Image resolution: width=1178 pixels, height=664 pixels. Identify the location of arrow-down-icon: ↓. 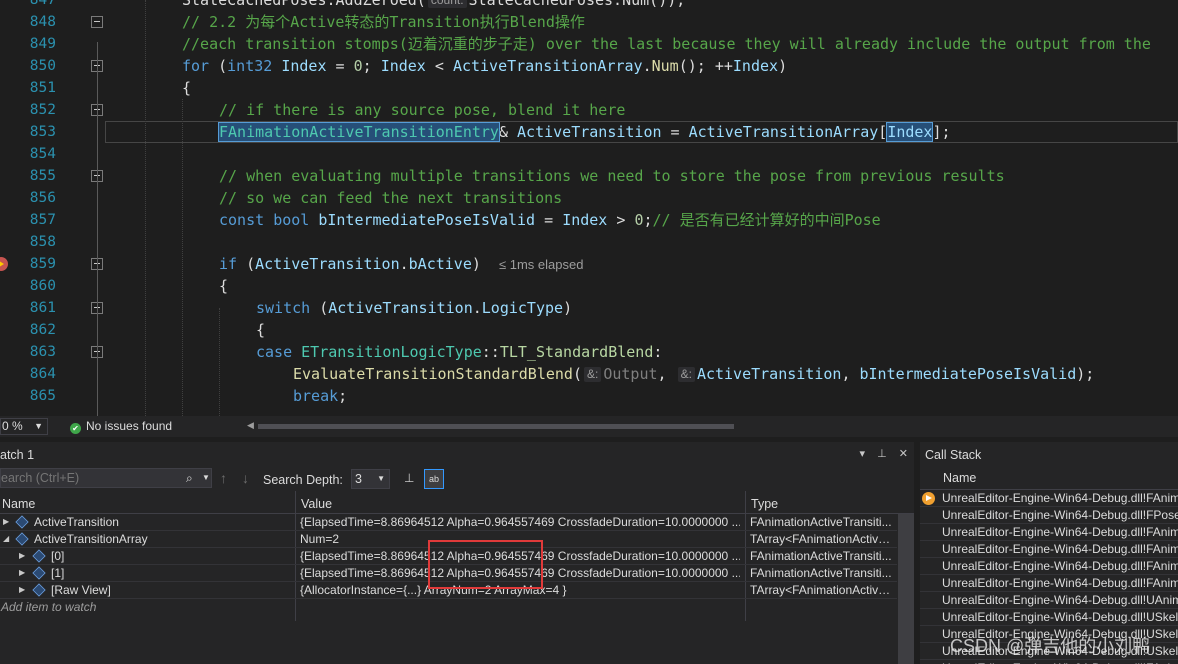
(245, 478).